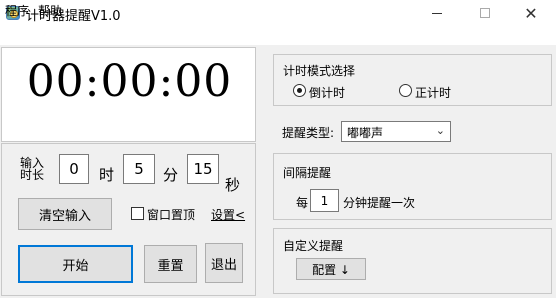 This screenshot has width=556, height=298. What do you see at coordinates (440, 130) in the screenshot?
I see `chevron-down-icon: ⌄` at bounding box center [440, 130].